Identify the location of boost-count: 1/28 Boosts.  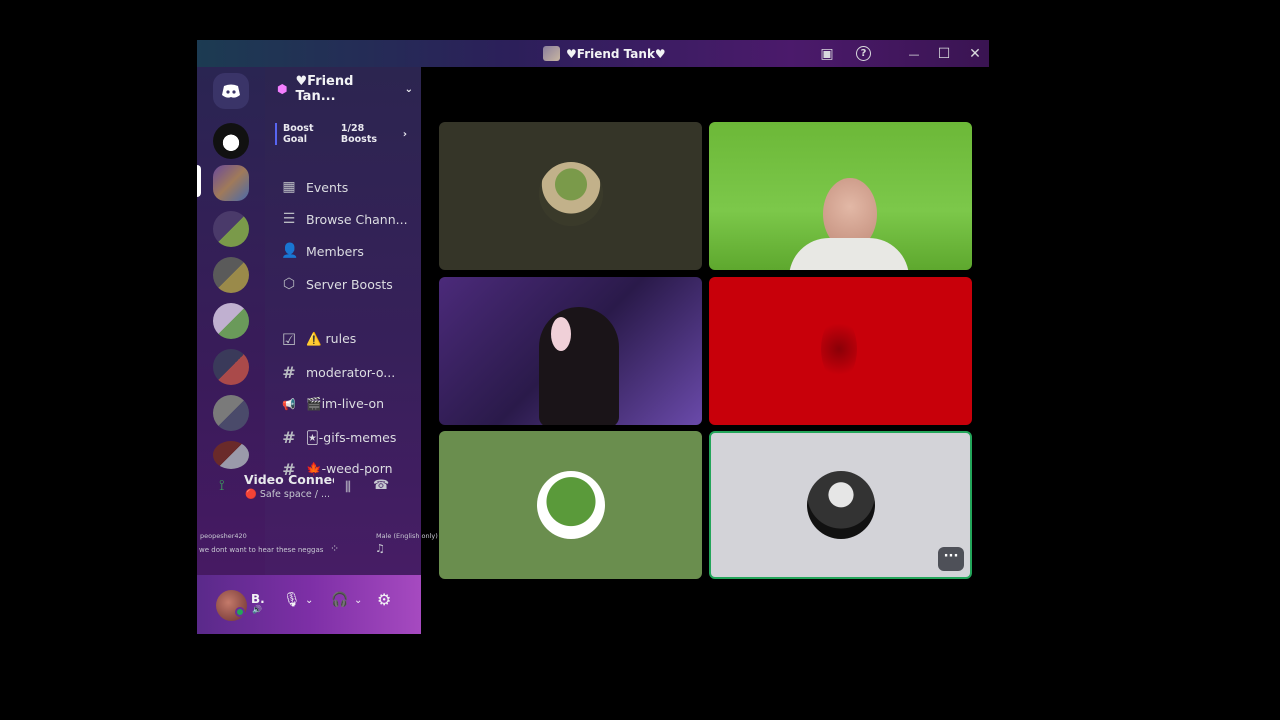
(359, 134).